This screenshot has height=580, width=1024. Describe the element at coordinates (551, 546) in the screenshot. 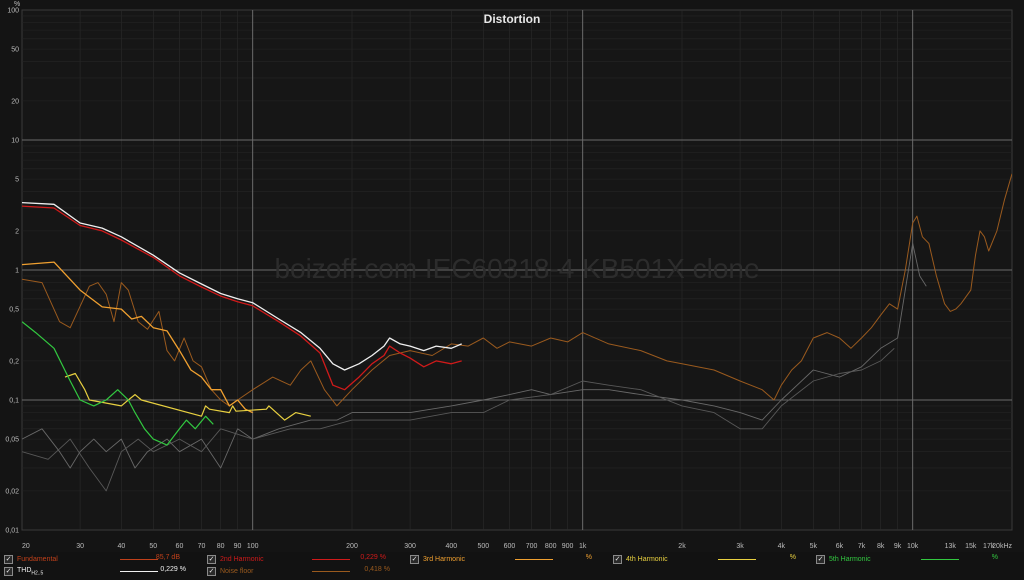

I see `x-tick-label: 800` at that location.